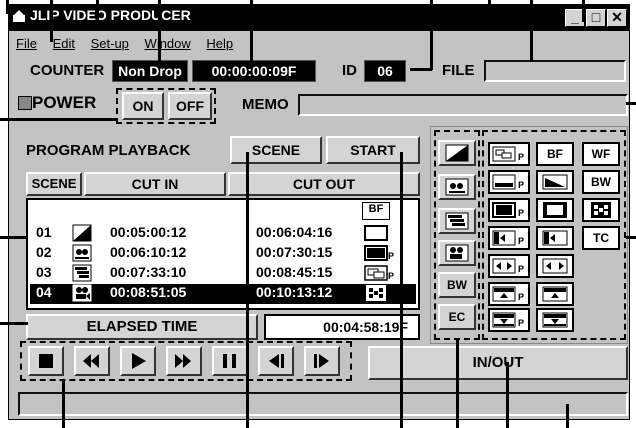 This screenshot has width=636, height=428. Describe the element at coordinates (601, 210) in the screenshot. I see `mosaic-fade-button` at that location.